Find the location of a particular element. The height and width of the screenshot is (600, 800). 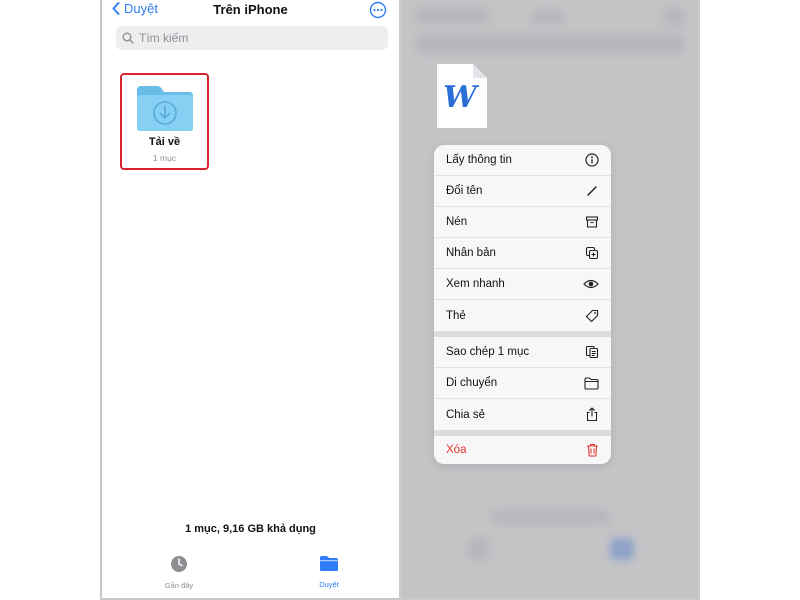

tab-recents: Gần đây is located at coordinates (179, 572).